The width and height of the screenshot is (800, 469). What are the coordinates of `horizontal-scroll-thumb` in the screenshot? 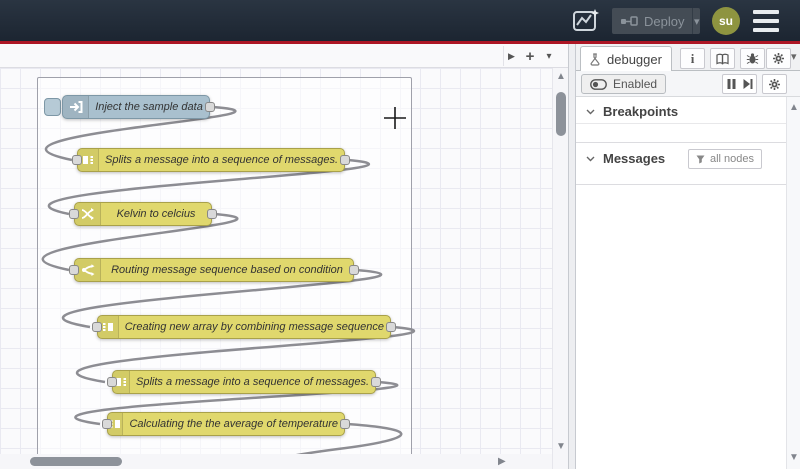 It's located at (76, 461).